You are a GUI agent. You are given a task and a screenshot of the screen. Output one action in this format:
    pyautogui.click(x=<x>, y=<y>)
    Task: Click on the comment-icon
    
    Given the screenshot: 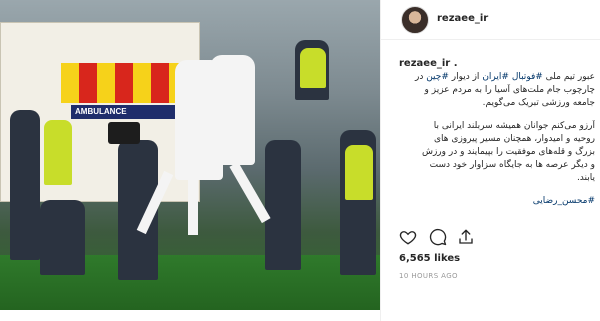 What is the action you would take?
    pyautogui.click(x=438, y=237)
    